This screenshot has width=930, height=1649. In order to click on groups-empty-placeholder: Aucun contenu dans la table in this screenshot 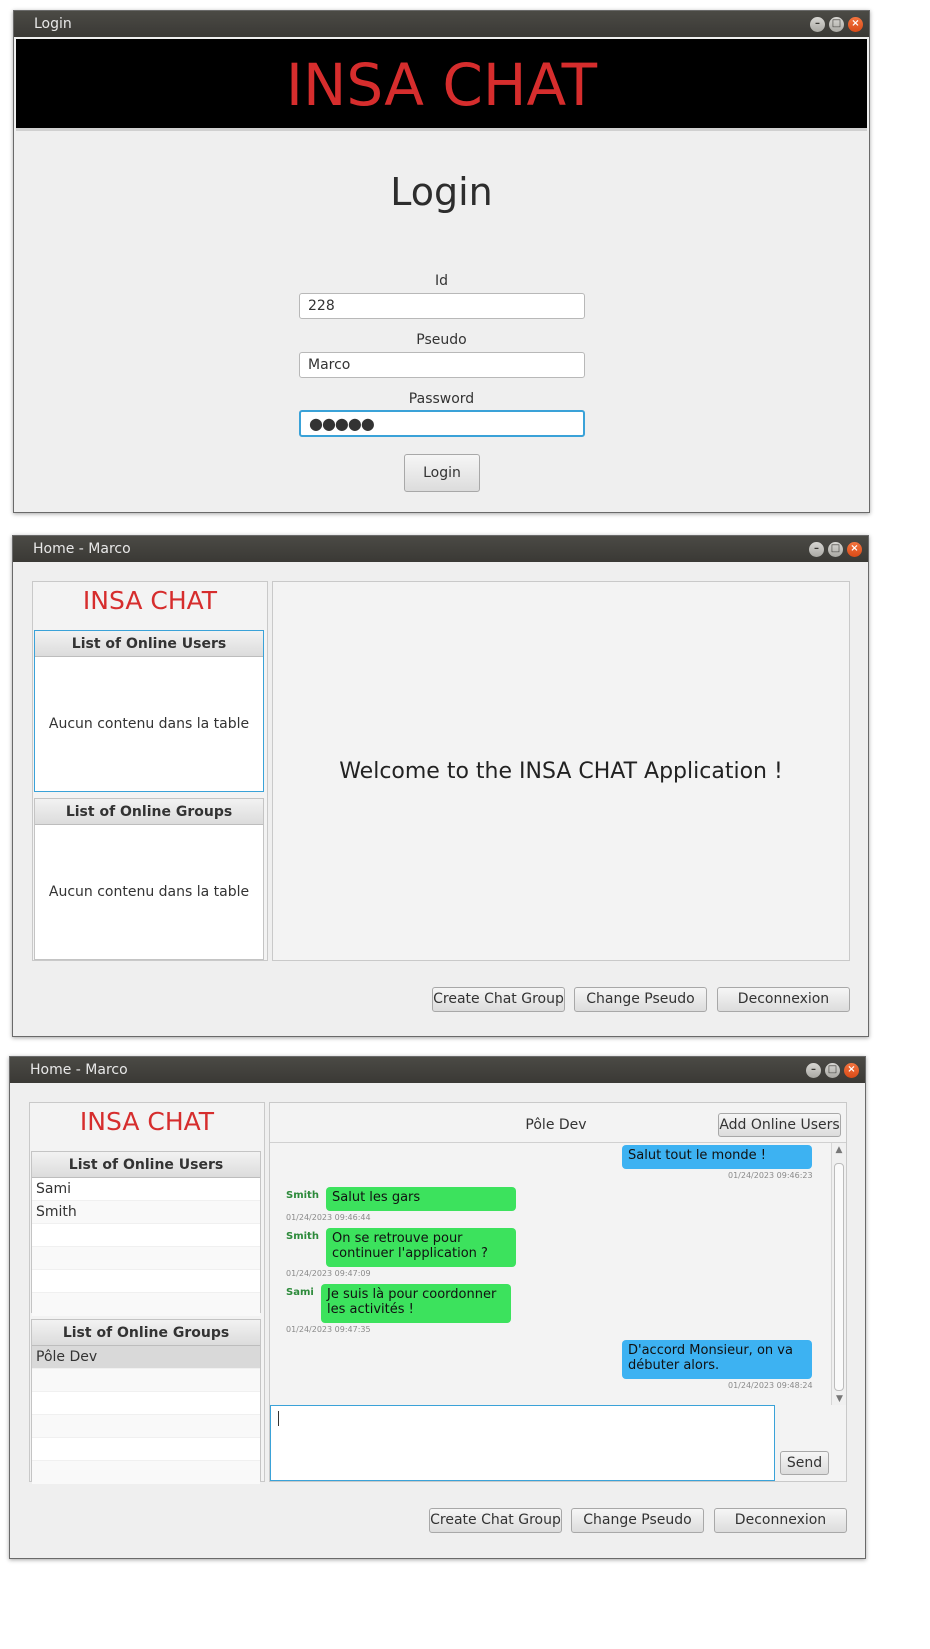, I will do `click(149, 892)`.